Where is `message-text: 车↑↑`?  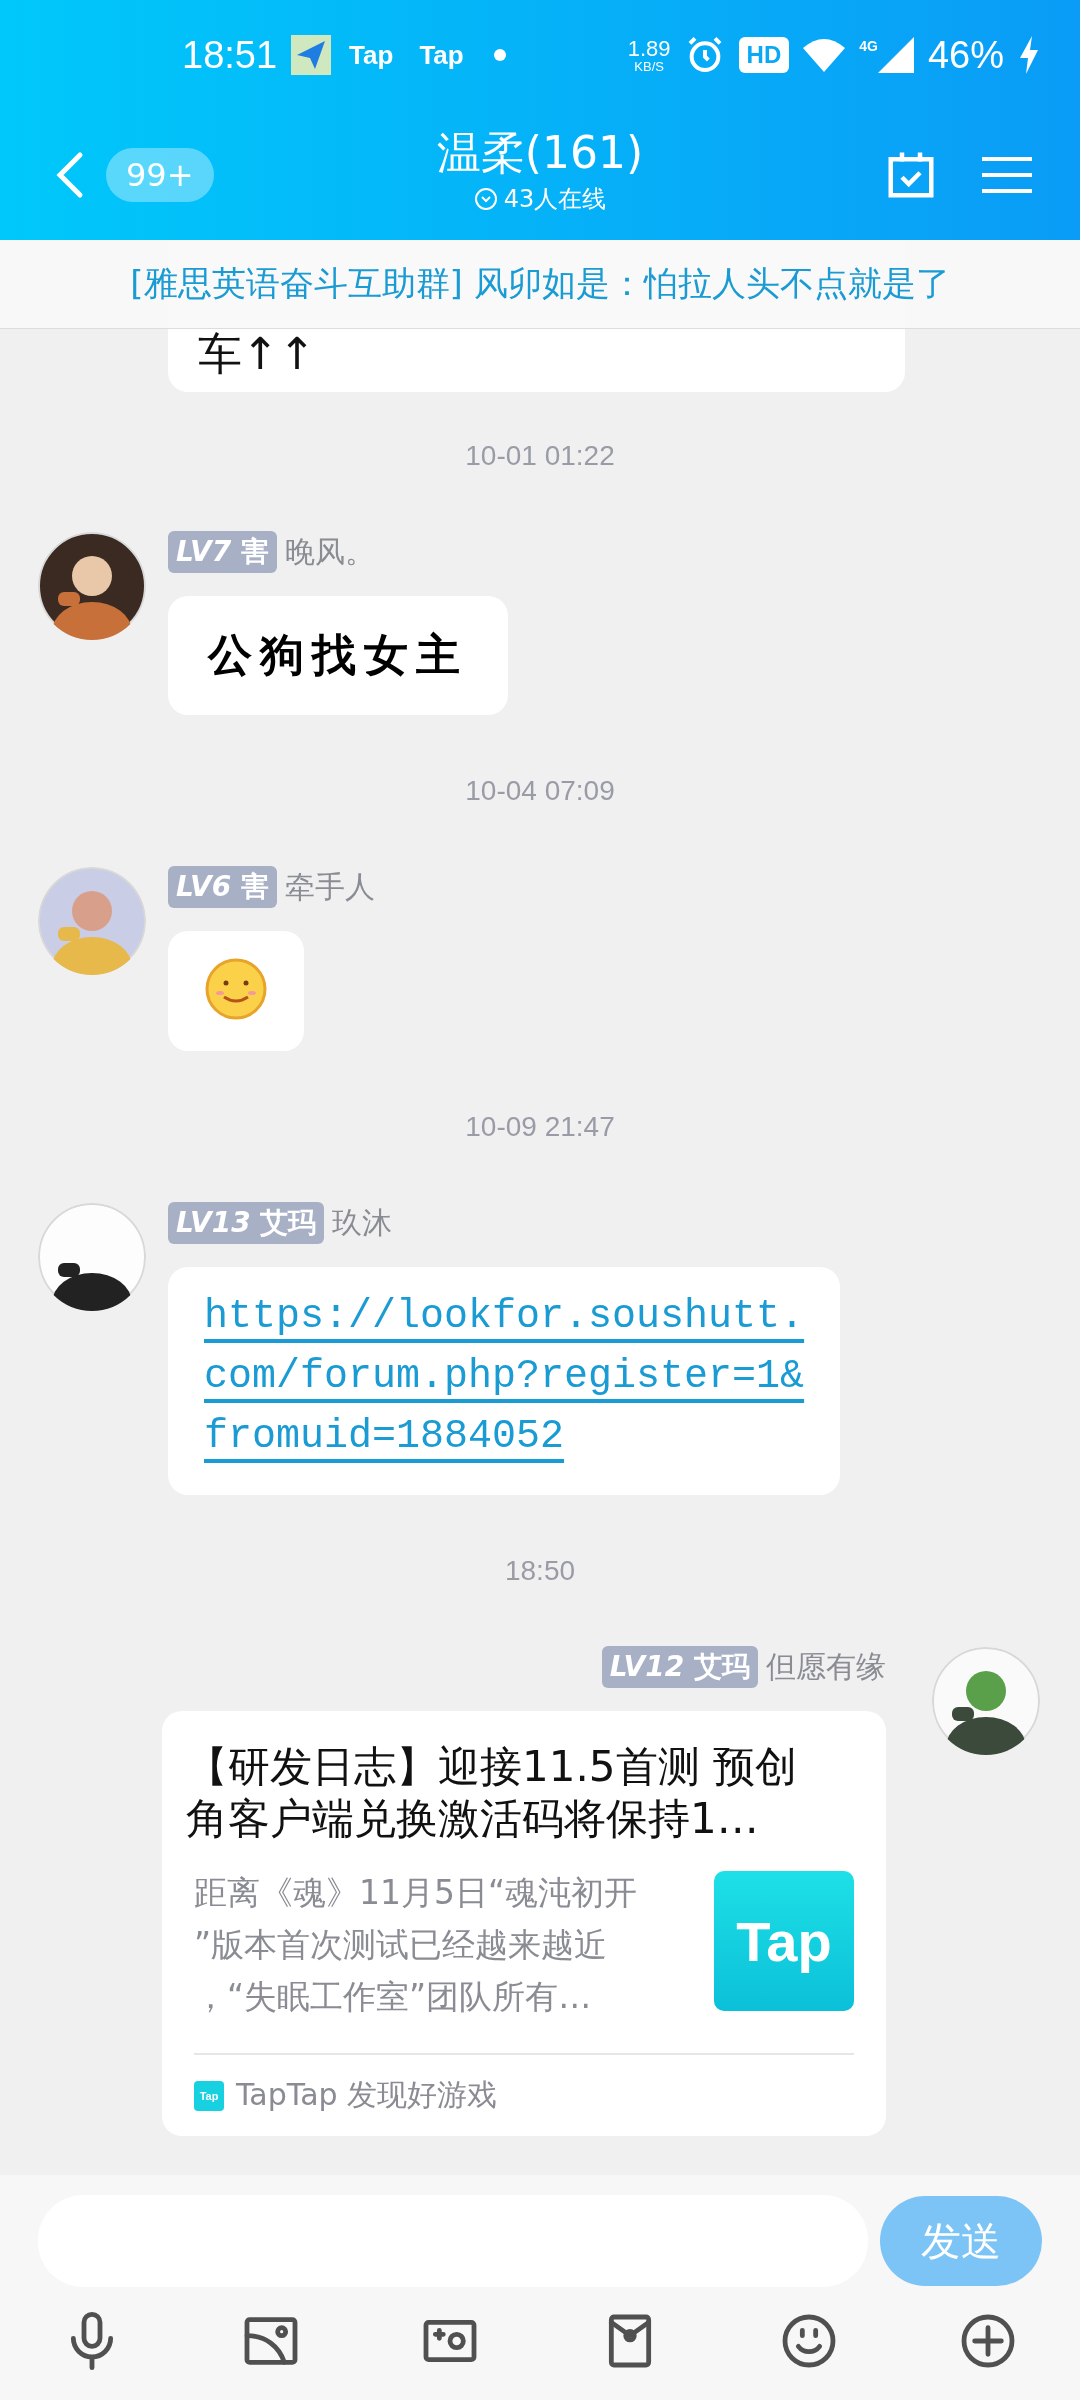 message-text: 车↑↑ is located at coordinates (257, 353).